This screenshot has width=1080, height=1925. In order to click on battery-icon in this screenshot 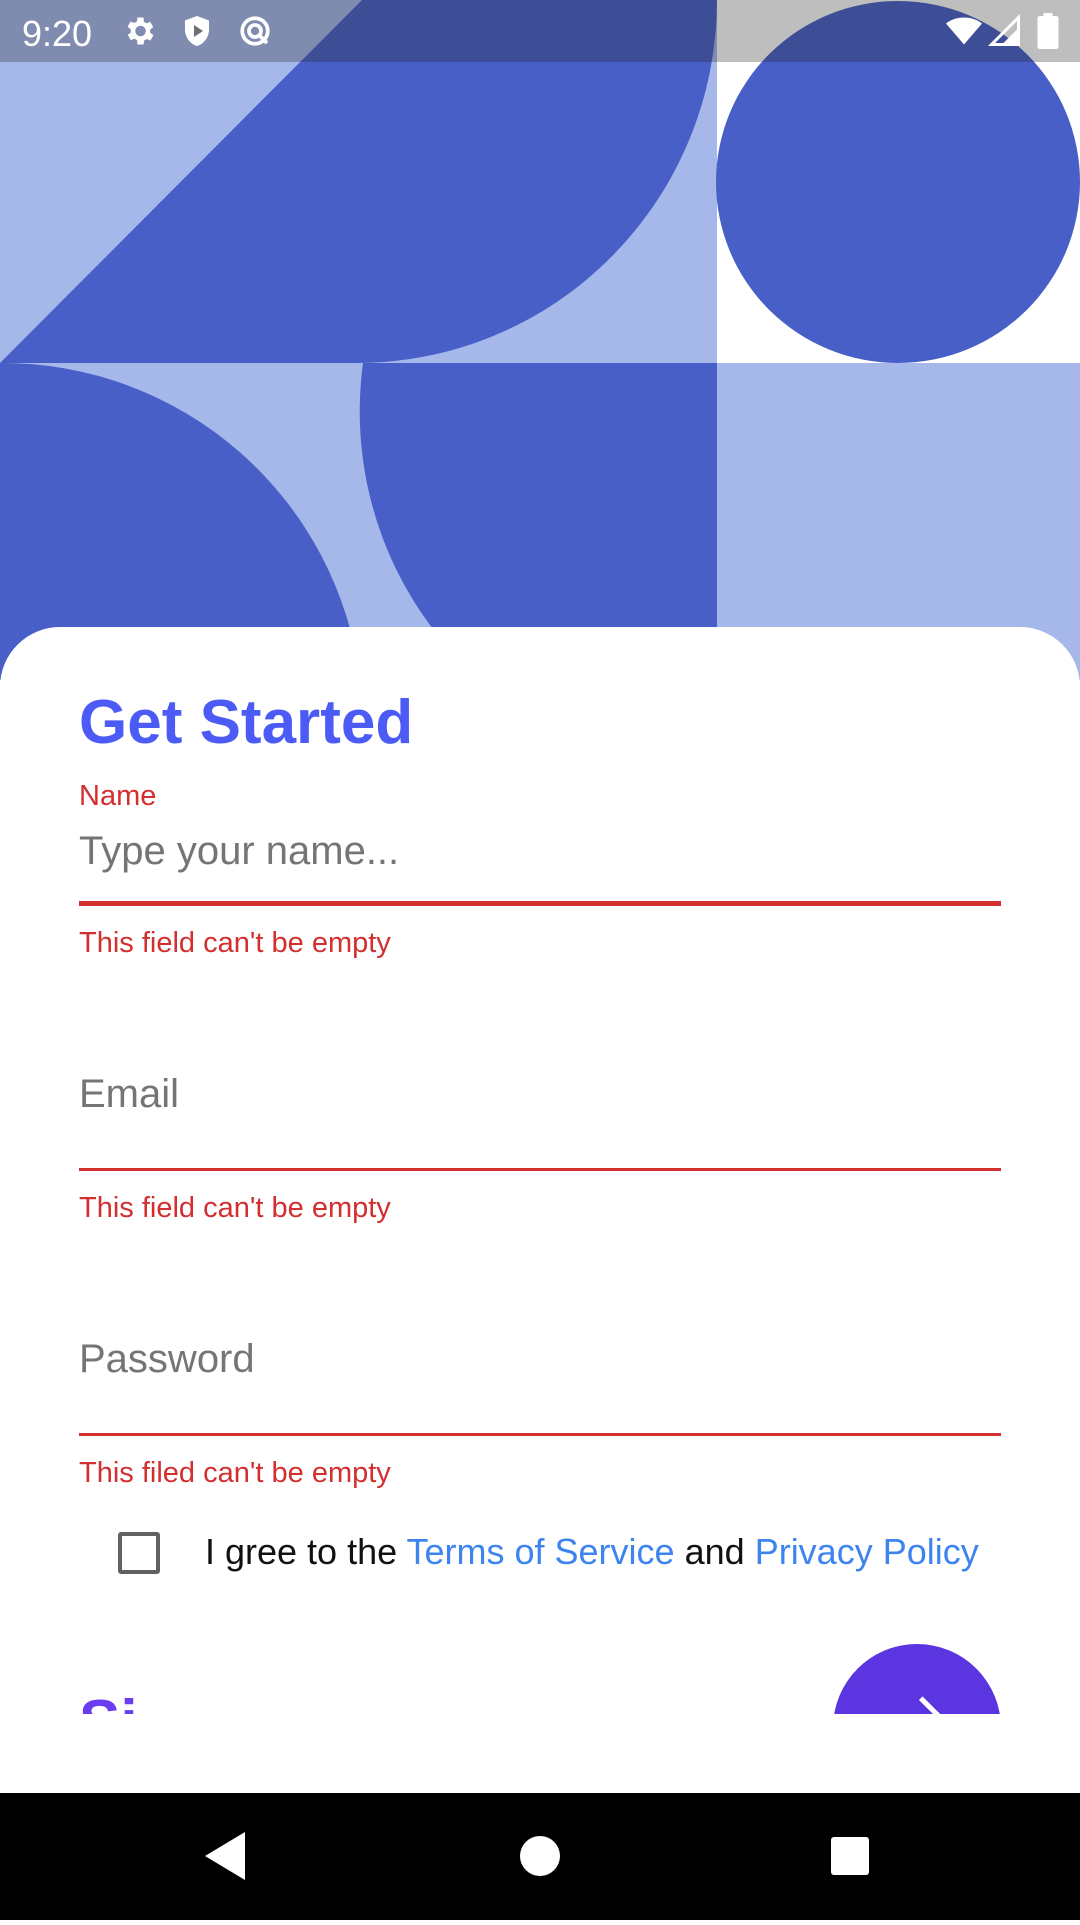, I will do `click(1048, 31)`.